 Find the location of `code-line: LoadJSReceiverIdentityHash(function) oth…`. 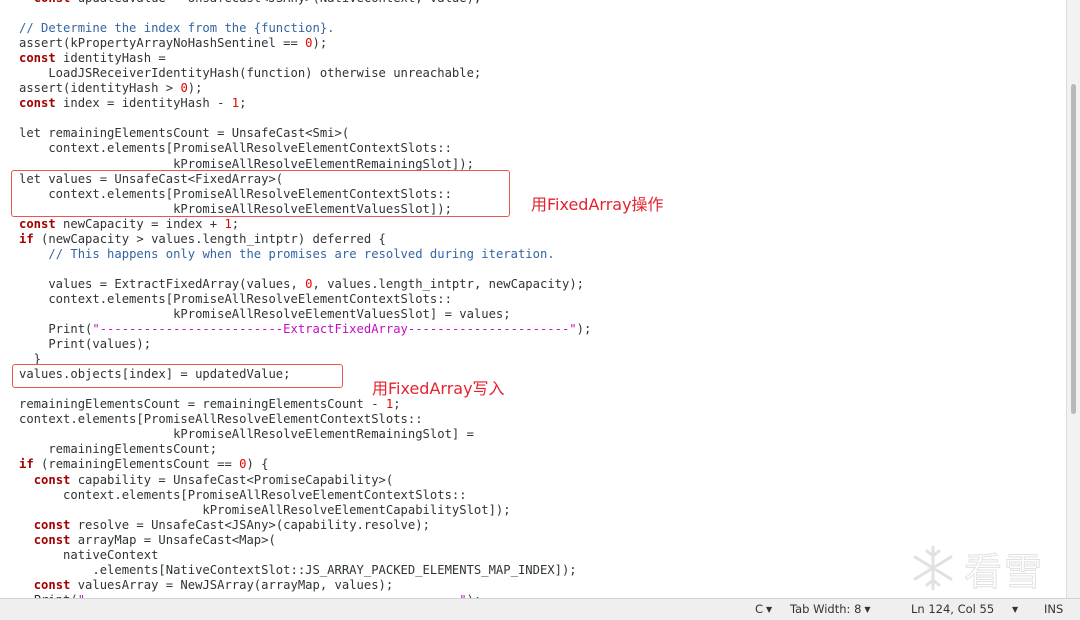

code-line: LoadJSReceiverIdentityHash(function) oth… is located at coordinates (305, 73).